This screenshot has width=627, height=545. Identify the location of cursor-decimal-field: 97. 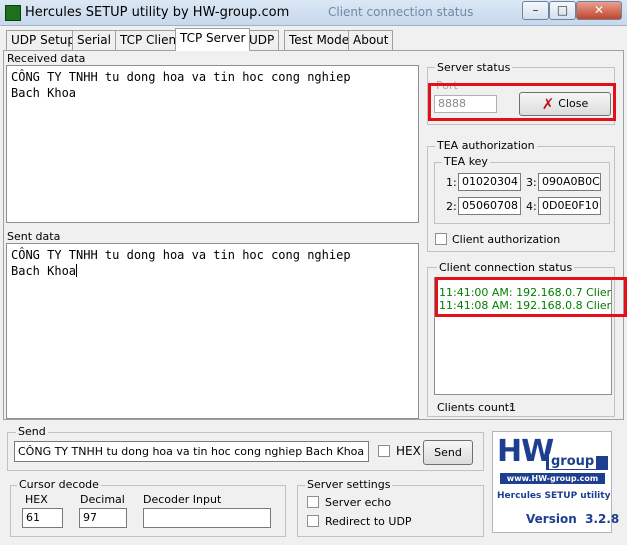
(103, 518).